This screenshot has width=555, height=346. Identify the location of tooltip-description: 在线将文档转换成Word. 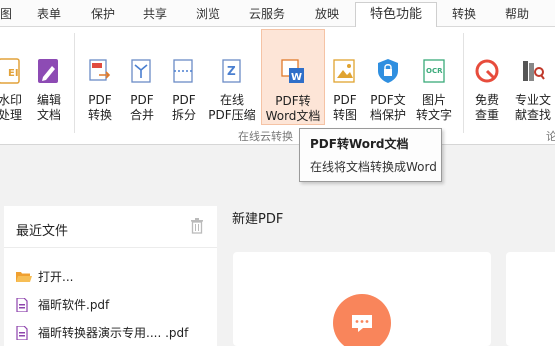
(373, 167).